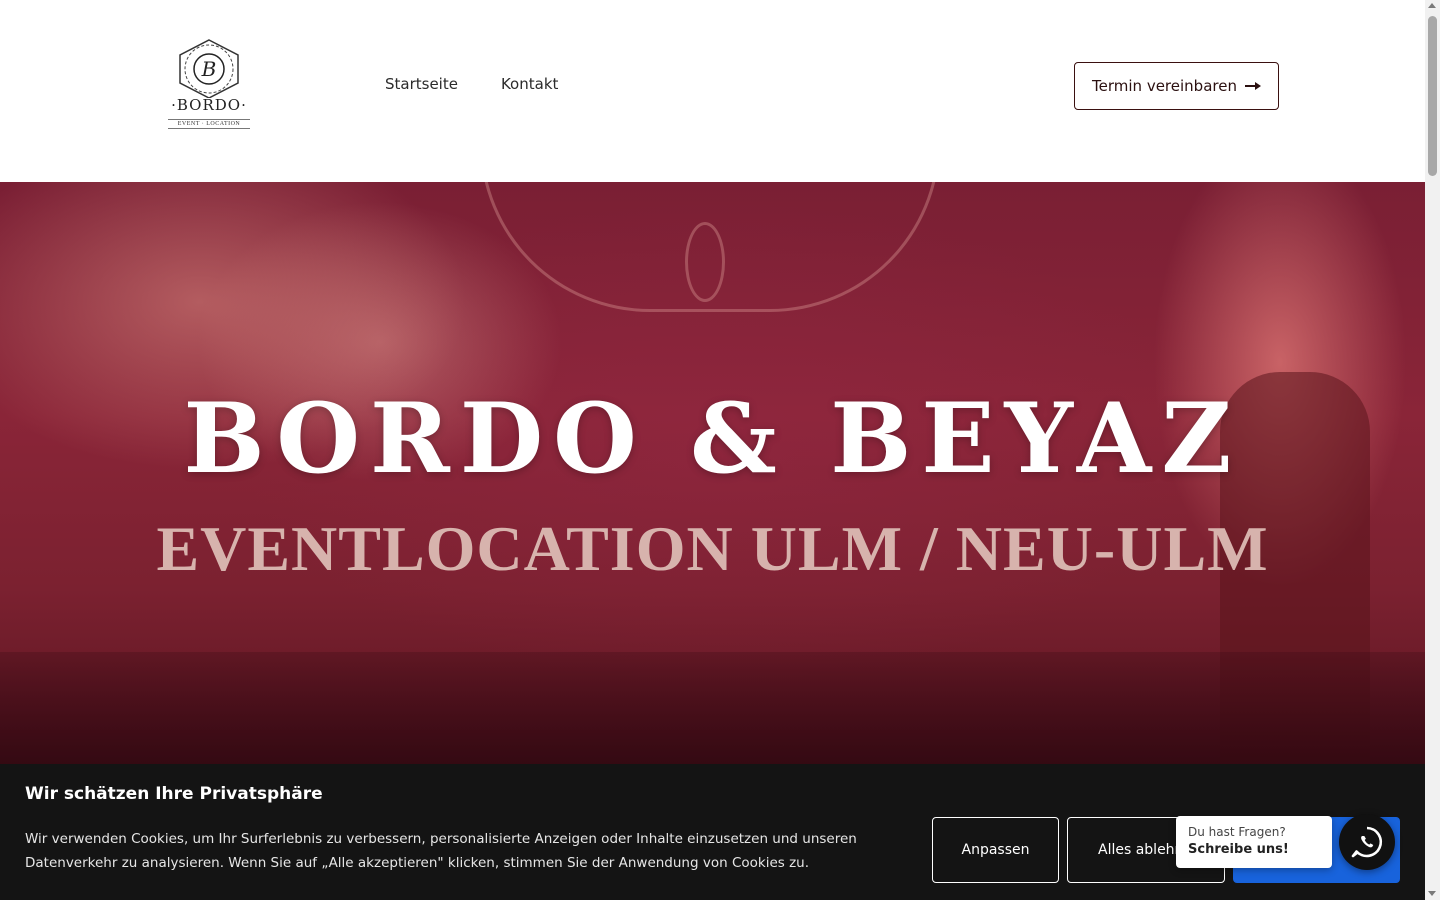 The width and height of the screenshot is (1440, 900). Describe the element at coordinates (1432, 893) in the screenshot. I see `scroll-down-arrow-icon` at that location.